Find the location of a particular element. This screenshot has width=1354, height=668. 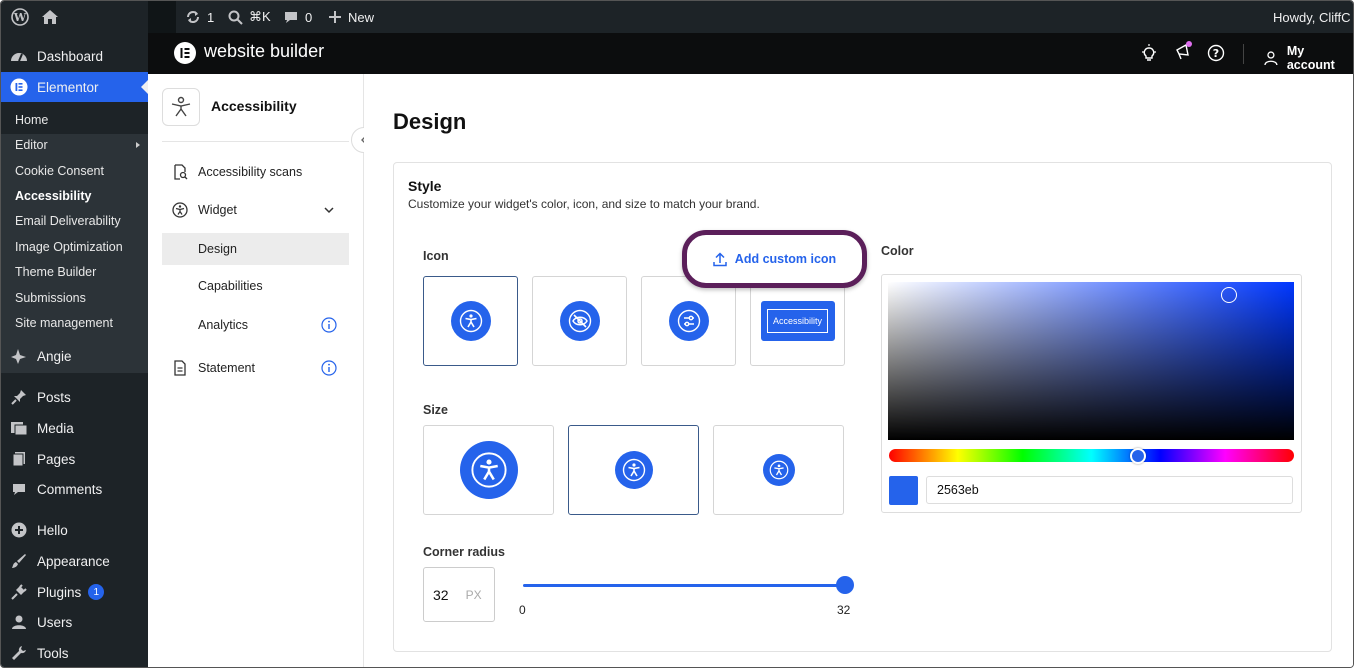

howdy-text: Howdy, CliffC is located at coordinates (1312, 17).